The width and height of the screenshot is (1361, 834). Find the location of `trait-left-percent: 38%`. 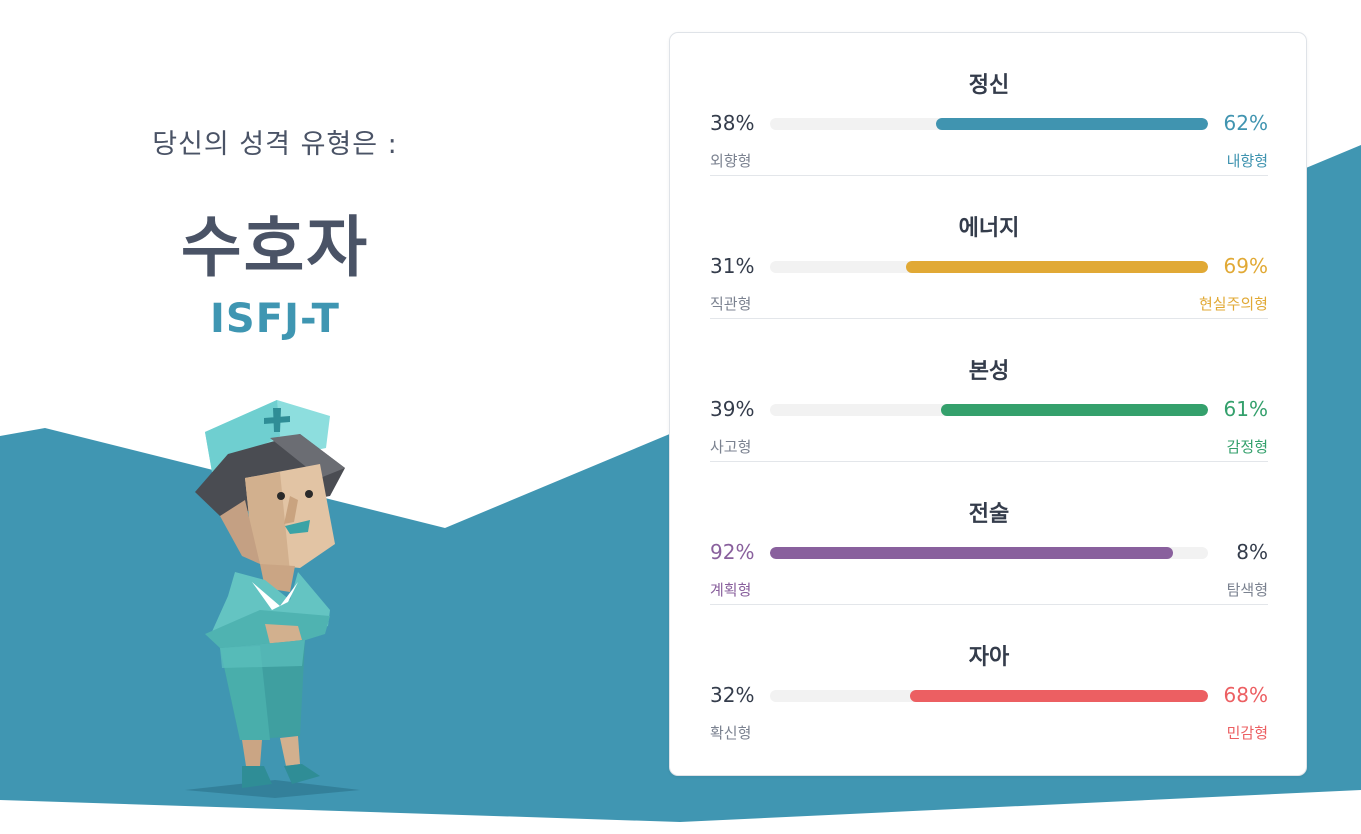

trait-left-percent: 38% is located at coordinates (732, 123).